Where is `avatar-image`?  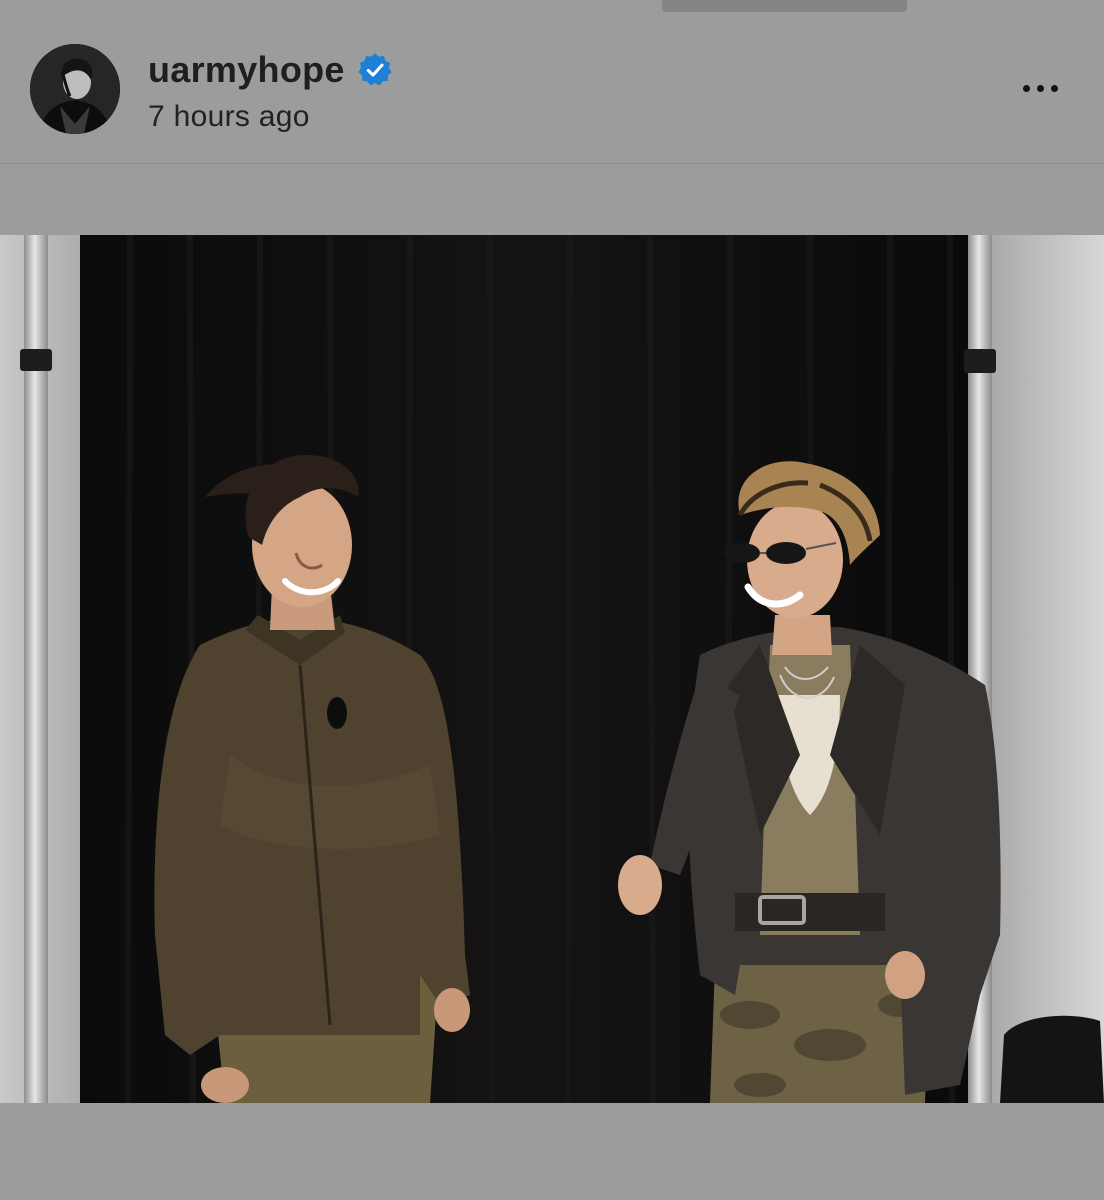 avatar-image is located at coordinates (75, 89).